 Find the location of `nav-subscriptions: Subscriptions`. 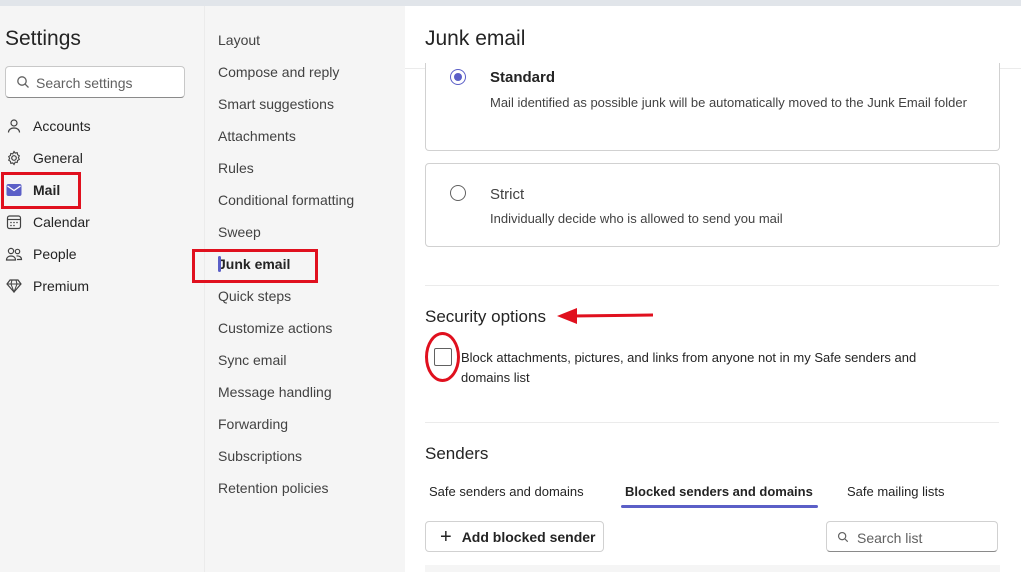

nav-subscriptions: Subscriptions is located at coordinates (260, 456).